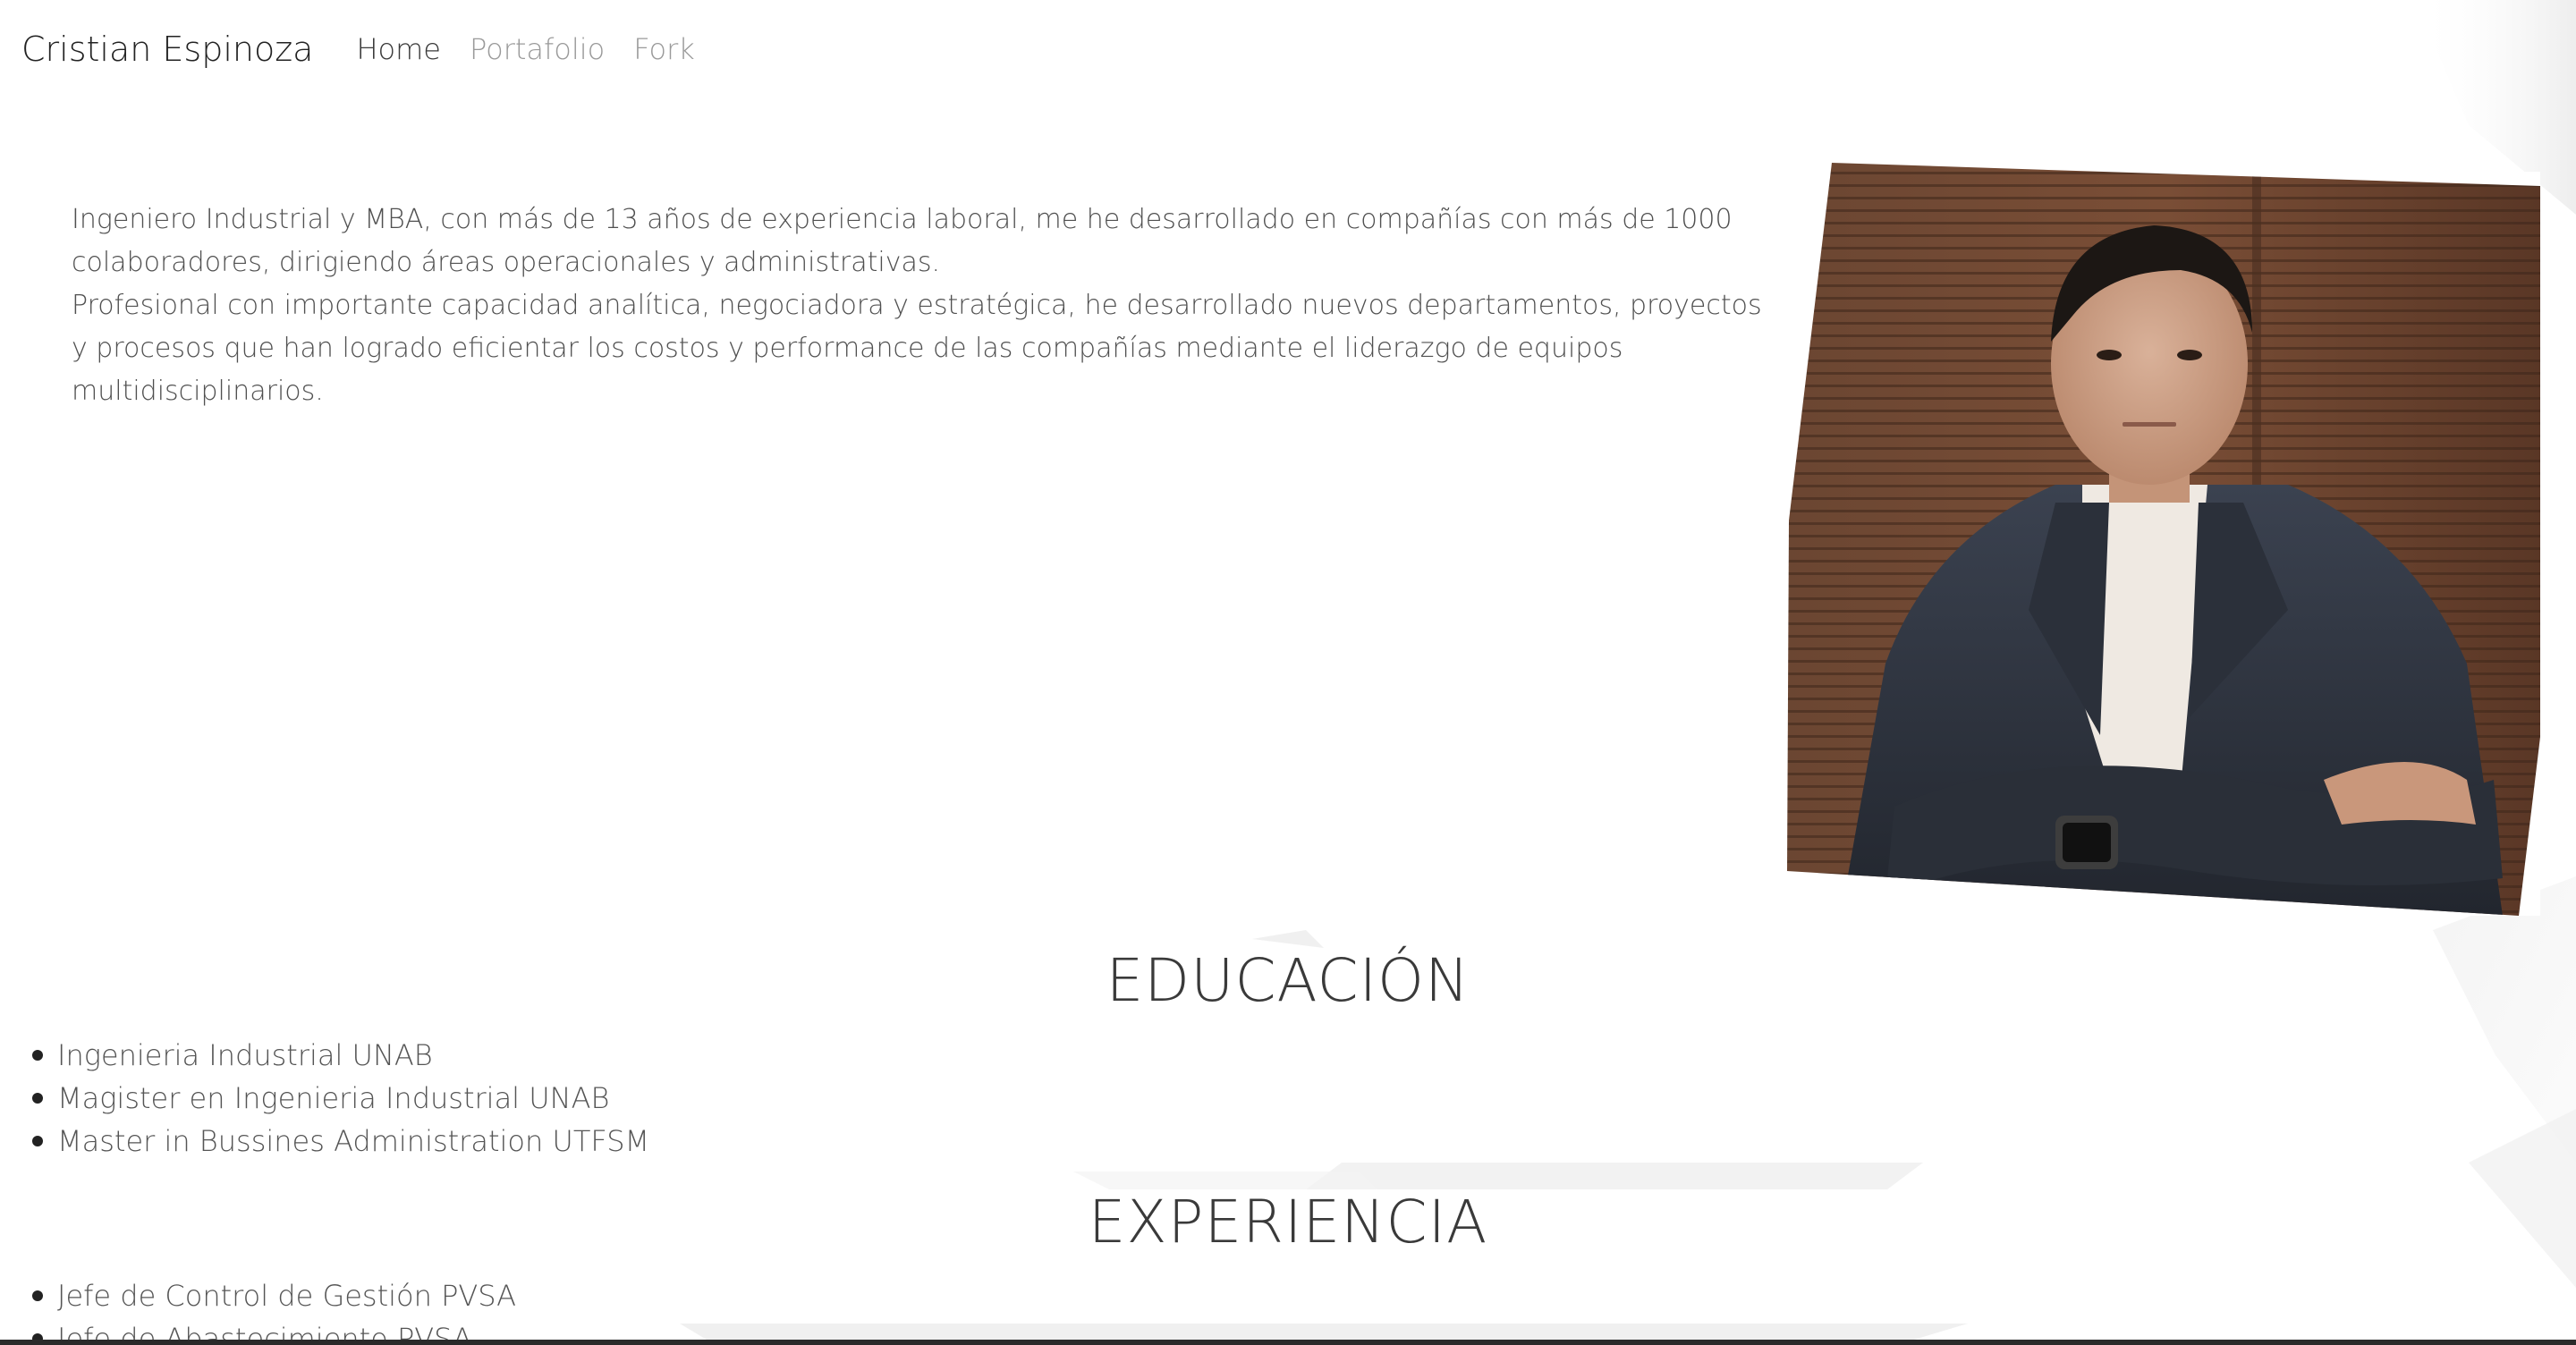  I want to click on nav-links: Home Portafolio Fork, so click(525, 49).